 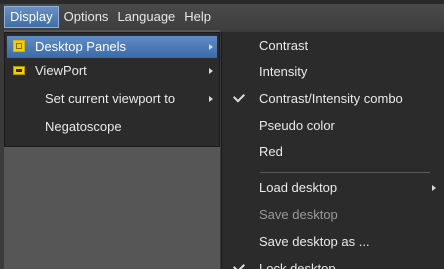 I want to click on menu-item-label: Load desktop, so click(x=298, y=187).